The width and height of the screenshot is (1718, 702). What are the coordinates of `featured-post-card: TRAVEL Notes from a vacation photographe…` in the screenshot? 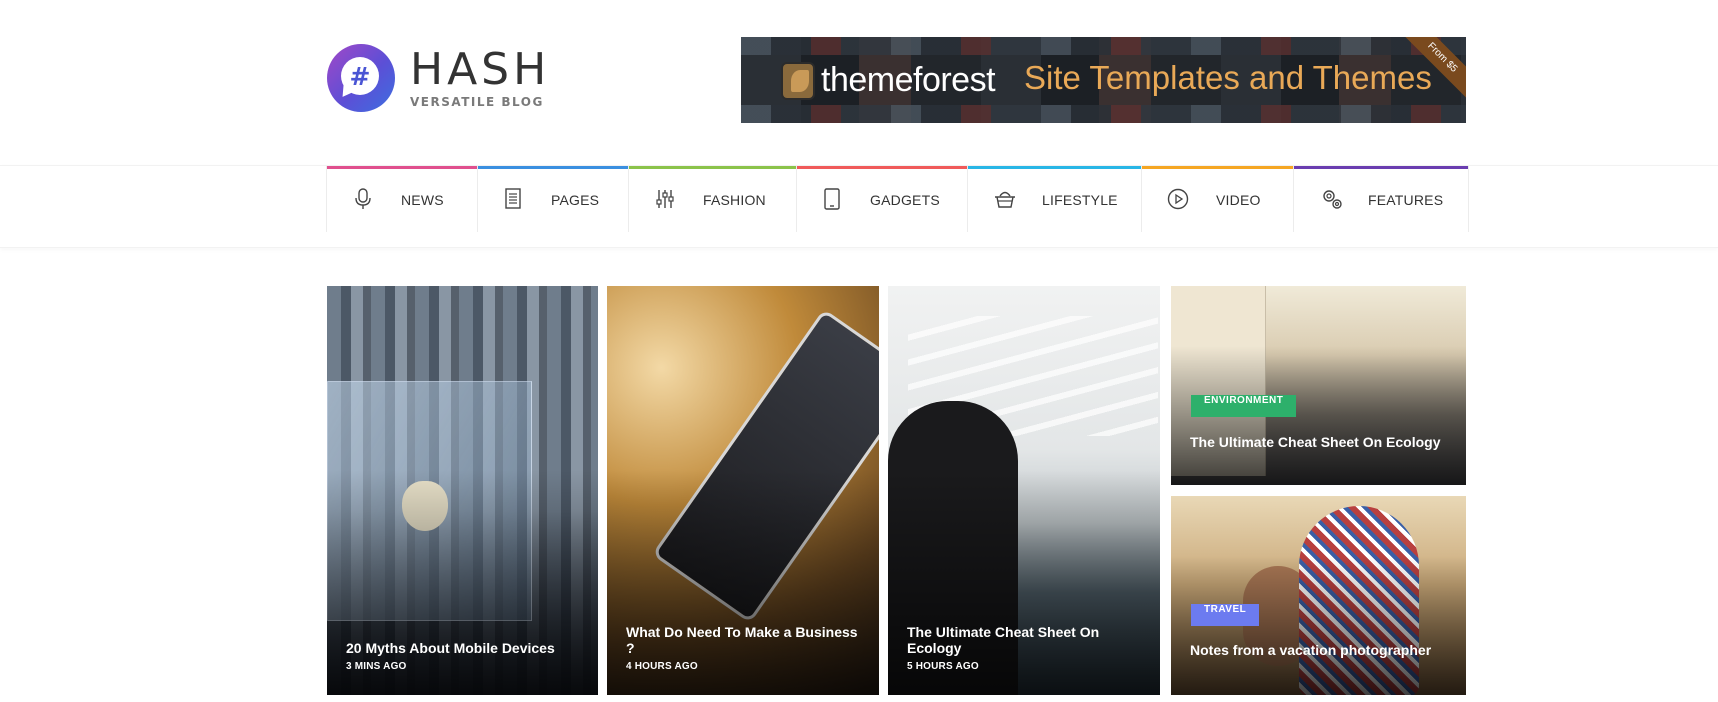 It's located at (1318, 595).